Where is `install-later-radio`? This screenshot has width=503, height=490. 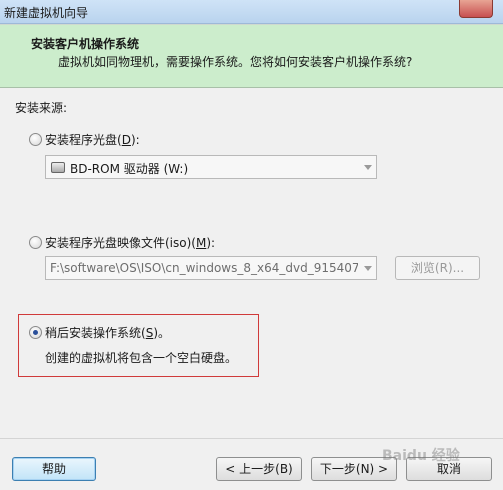 install-later-radio is located at coordinates (35, 332).